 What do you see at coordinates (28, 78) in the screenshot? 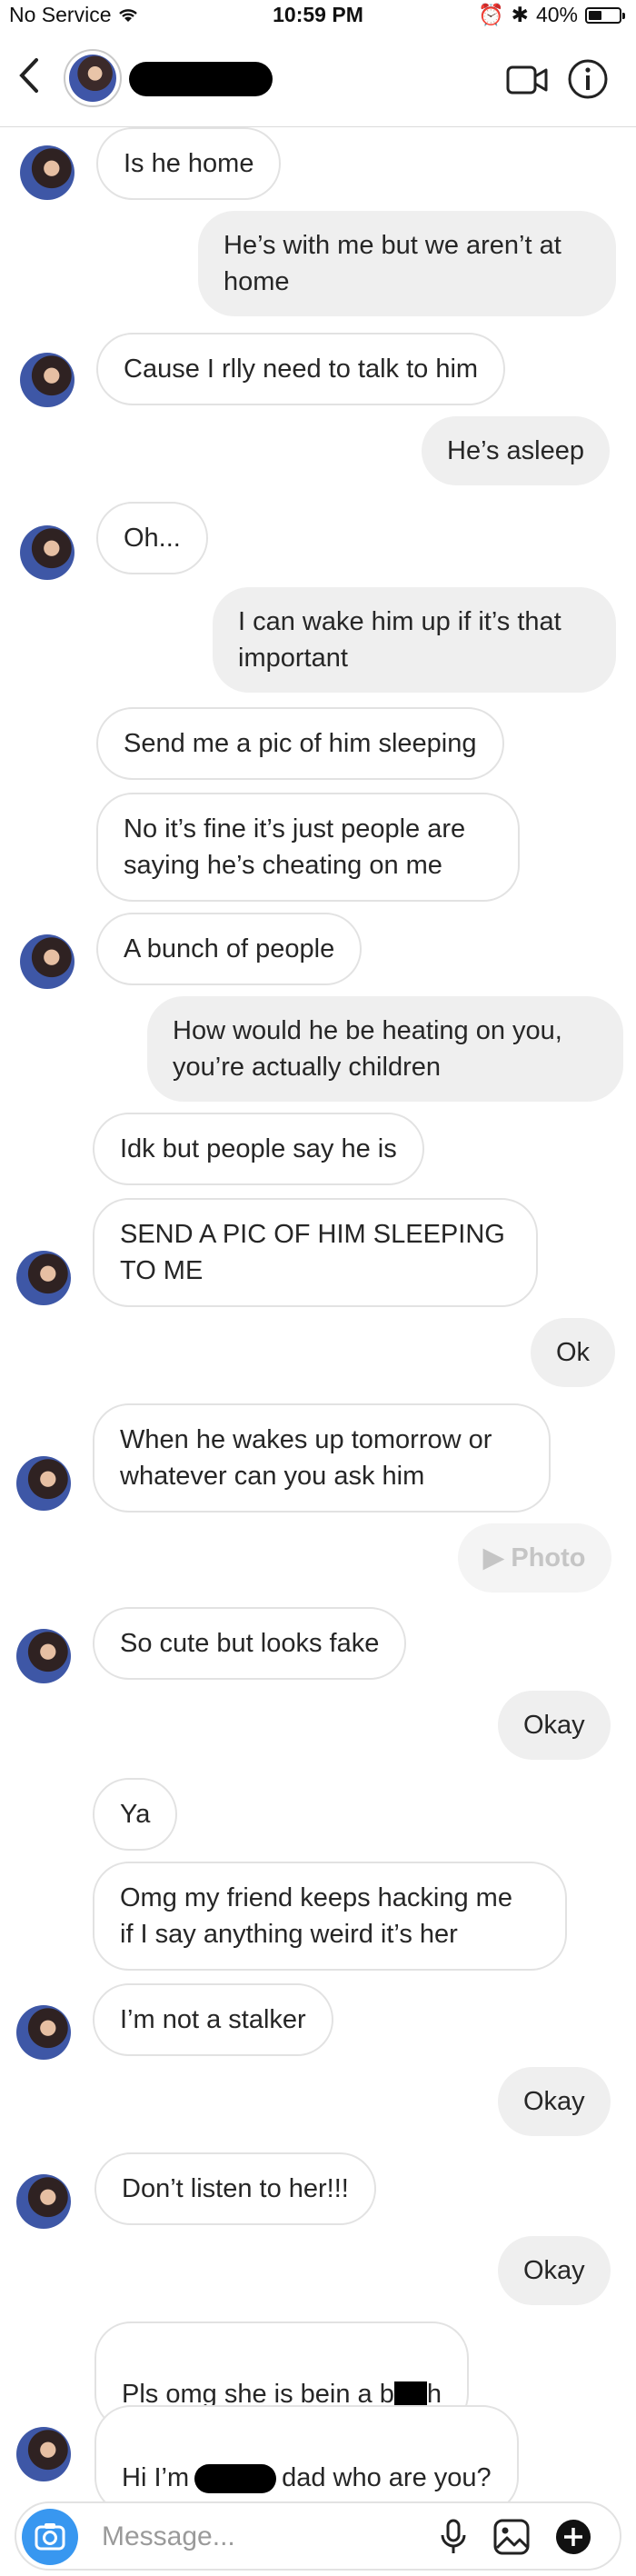
I see `chevron-left-icon` at bounding box center [28, 78].